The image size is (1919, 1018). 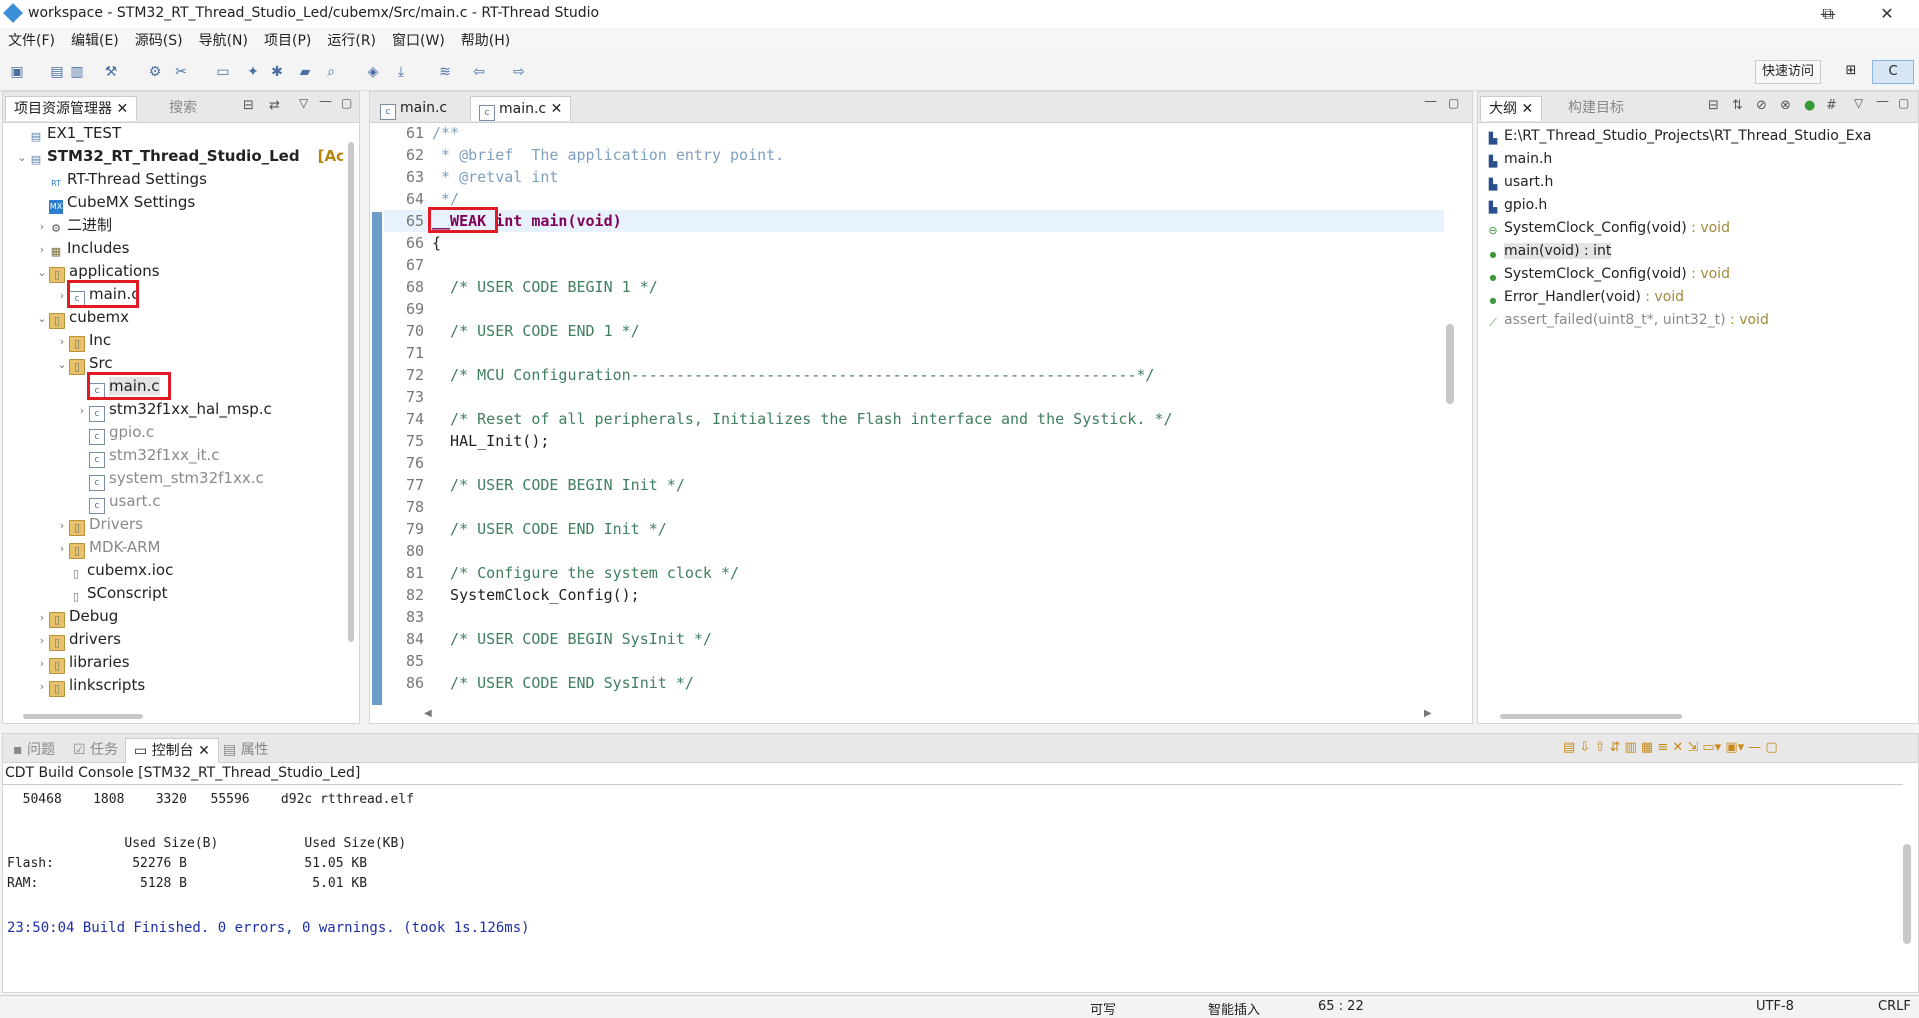 I want to click on tree-vertical-scrollbar, so click(x=351, y=392).